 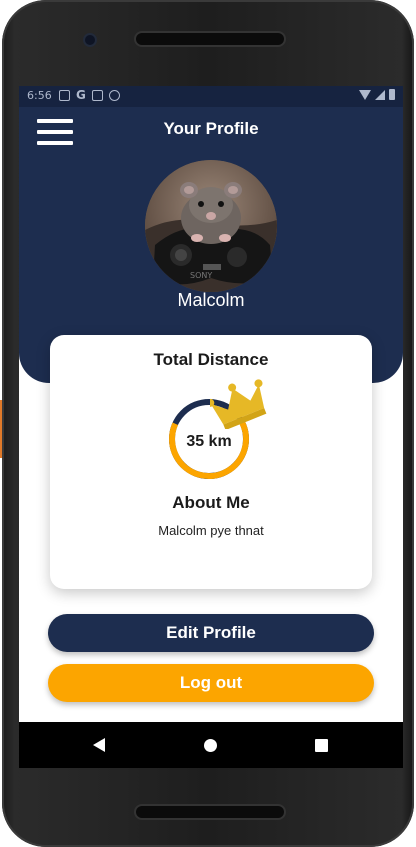 What do you see at coordinates (39, 95) in the screenshot?
I see `status-time: 6:56` at bounding box center [39, 95].